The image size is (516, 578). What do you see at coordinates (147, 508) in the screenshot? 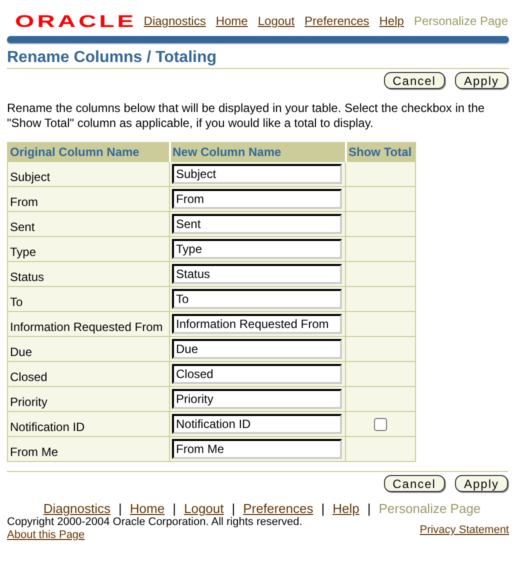
I see `footer-link: Home` at bounding box center [147, 508].